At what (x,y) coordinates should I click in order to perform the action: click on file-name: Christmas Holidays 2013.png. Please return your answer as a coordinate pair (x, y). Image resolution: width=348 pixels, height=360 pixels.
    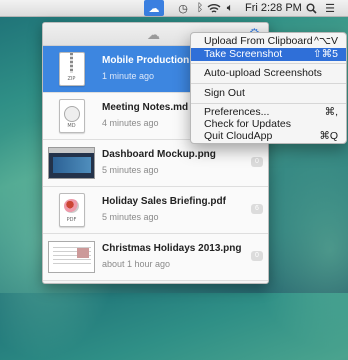
    Looking at the image, I should click on (172, 248).